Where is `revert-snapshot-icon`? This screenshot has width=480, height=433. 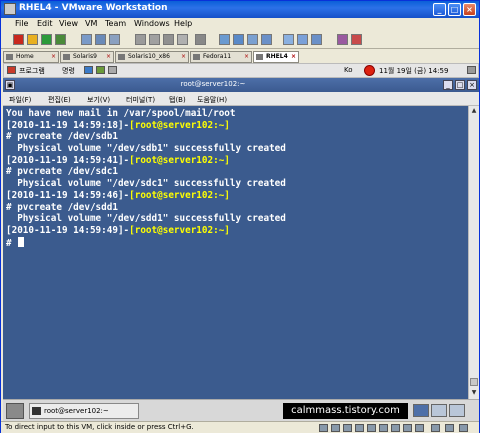
revert-snapshot-icon is located at coordinates (100, 39).